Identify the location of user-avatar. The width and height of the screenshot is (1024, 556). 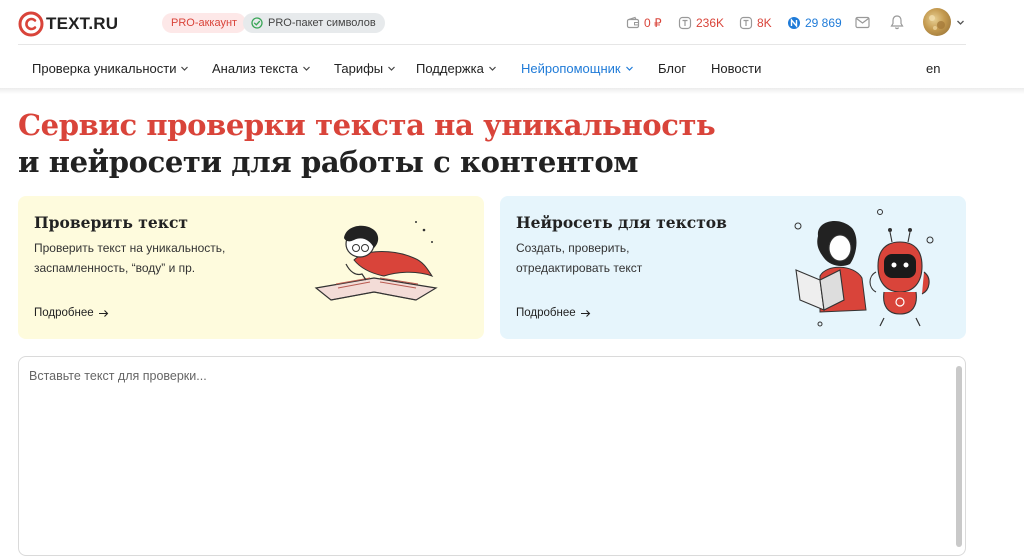
(937, 22).